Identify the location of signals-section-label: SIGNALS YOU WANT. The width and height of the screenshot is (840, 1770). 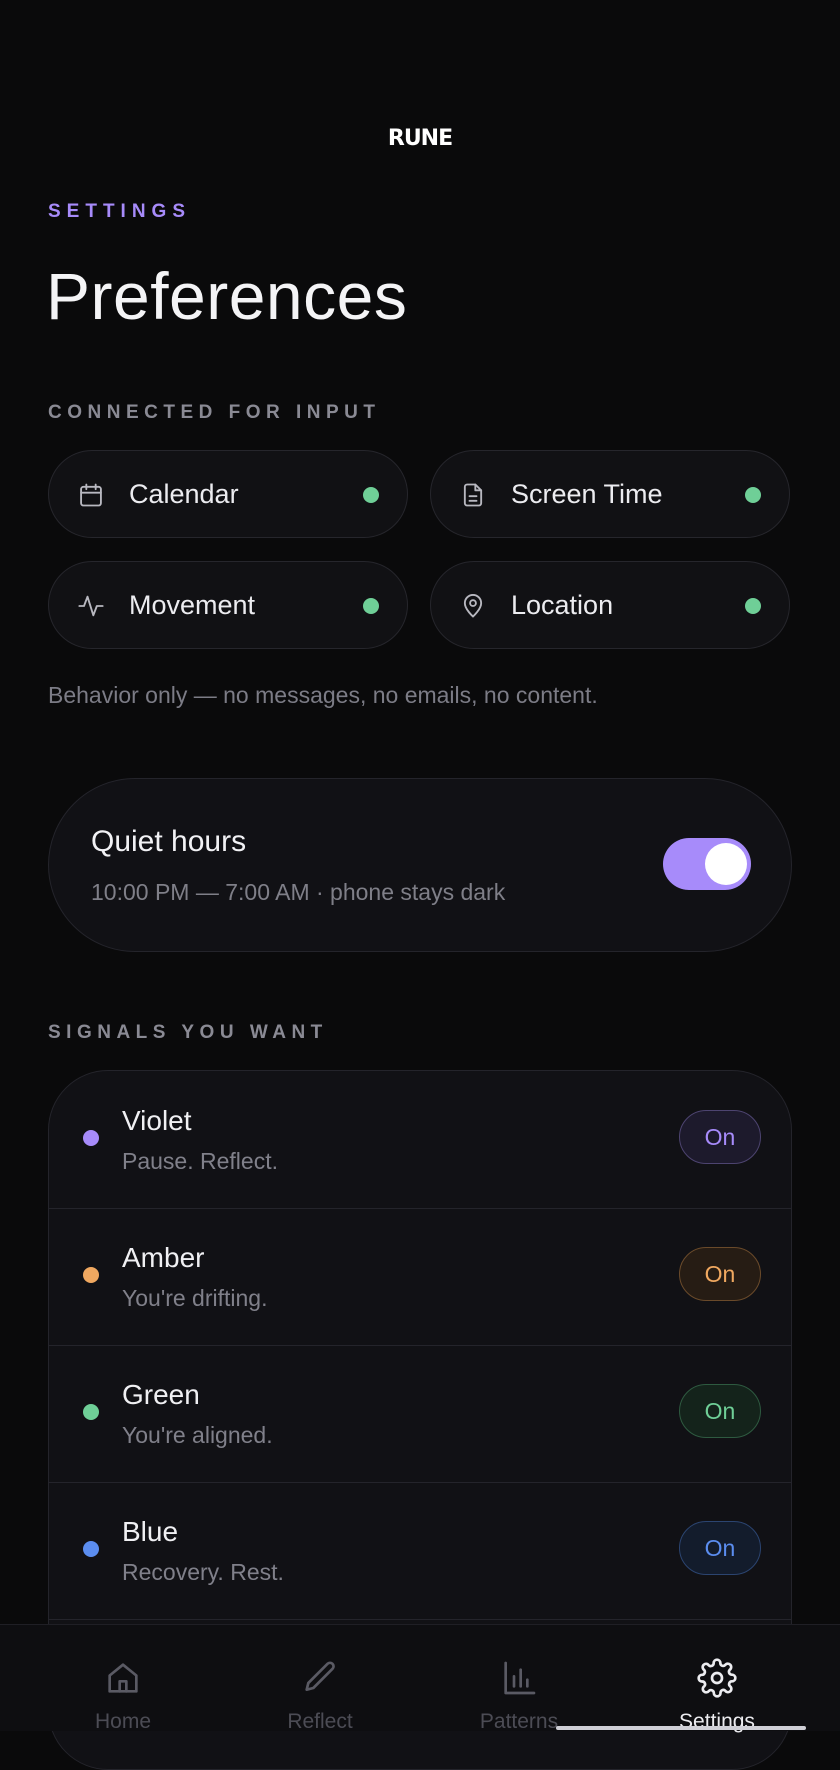
(188, 1032).